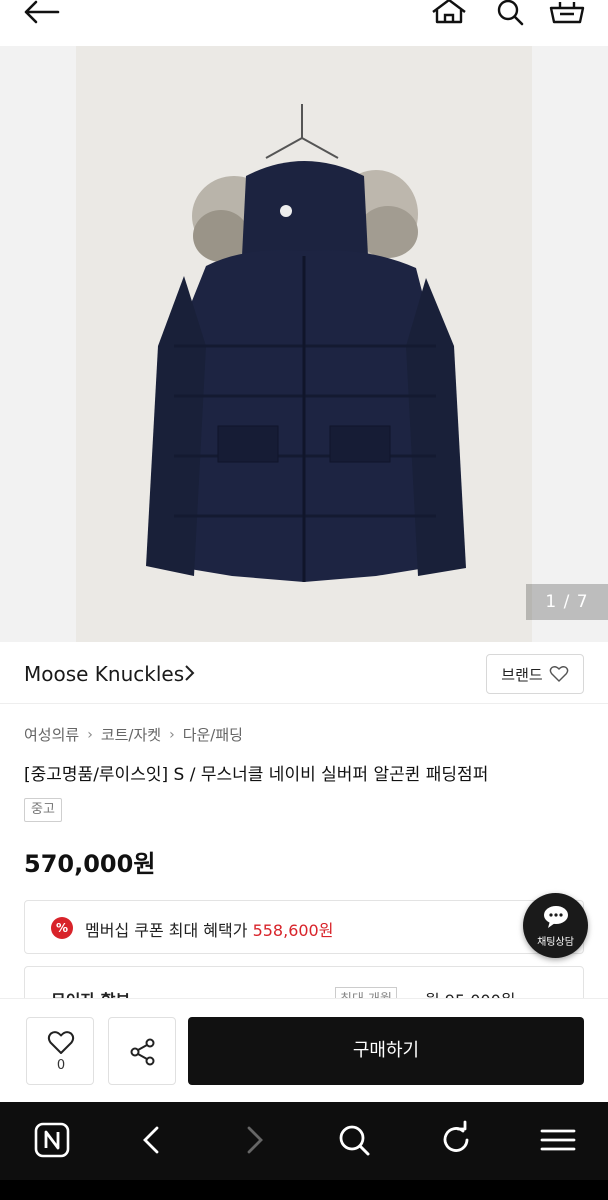 This screenshot has width=608, height=1200. I want to click on browser-menu-button, so click(558, 1140).